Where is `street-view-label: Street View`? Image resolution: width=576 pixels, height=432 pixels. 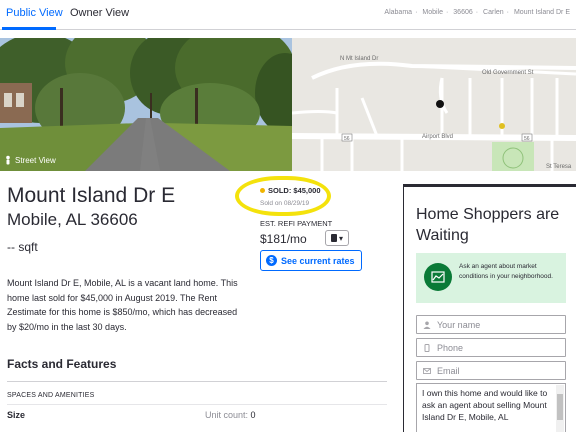 street-view-label: Street View is located at coordinates (29, 160).